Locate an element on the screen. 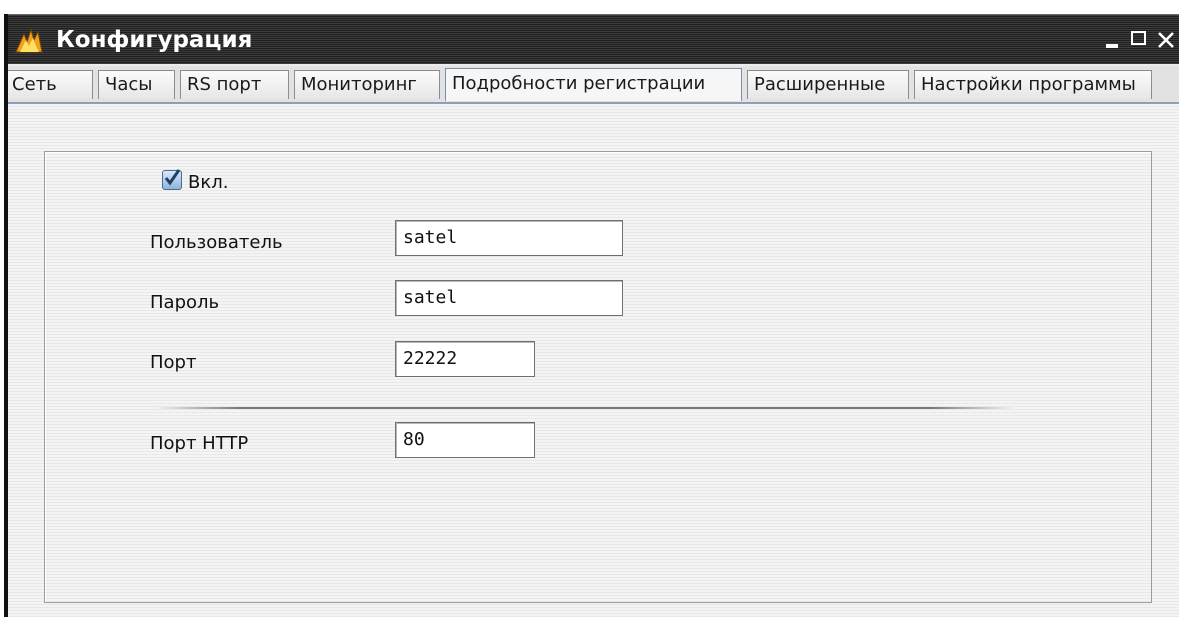  port-label: Порт is located at coordinates (173, 362).